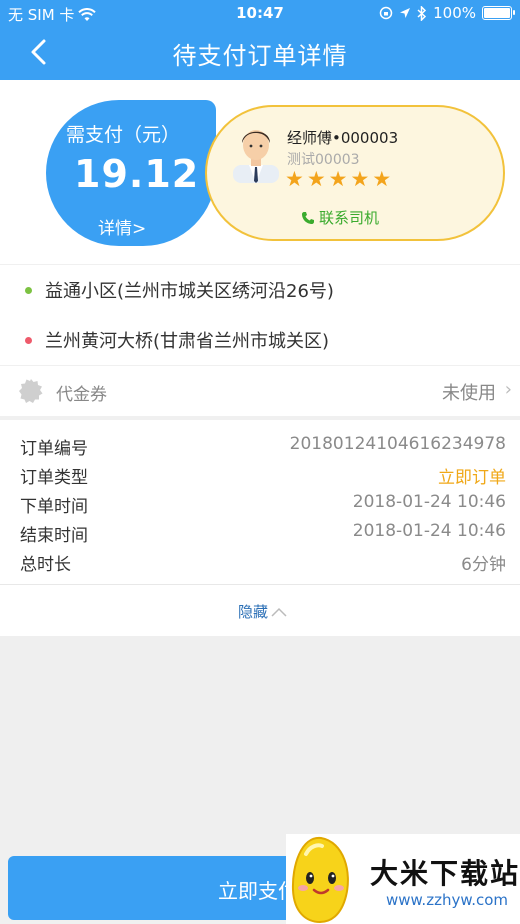  What do you see at coordinates (28, 340) in the screenshot?
I see `end-dot-icon` at bounding box center [28, 340].